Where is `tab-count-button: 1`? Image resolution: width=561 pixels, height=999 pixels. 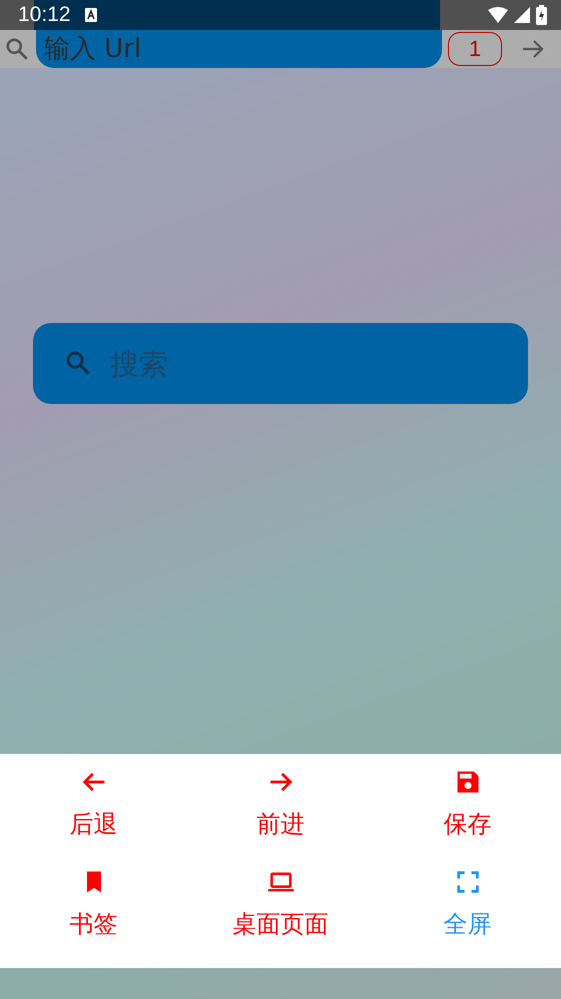 tab-count-button: 1 is located at coordinates (475, 49).